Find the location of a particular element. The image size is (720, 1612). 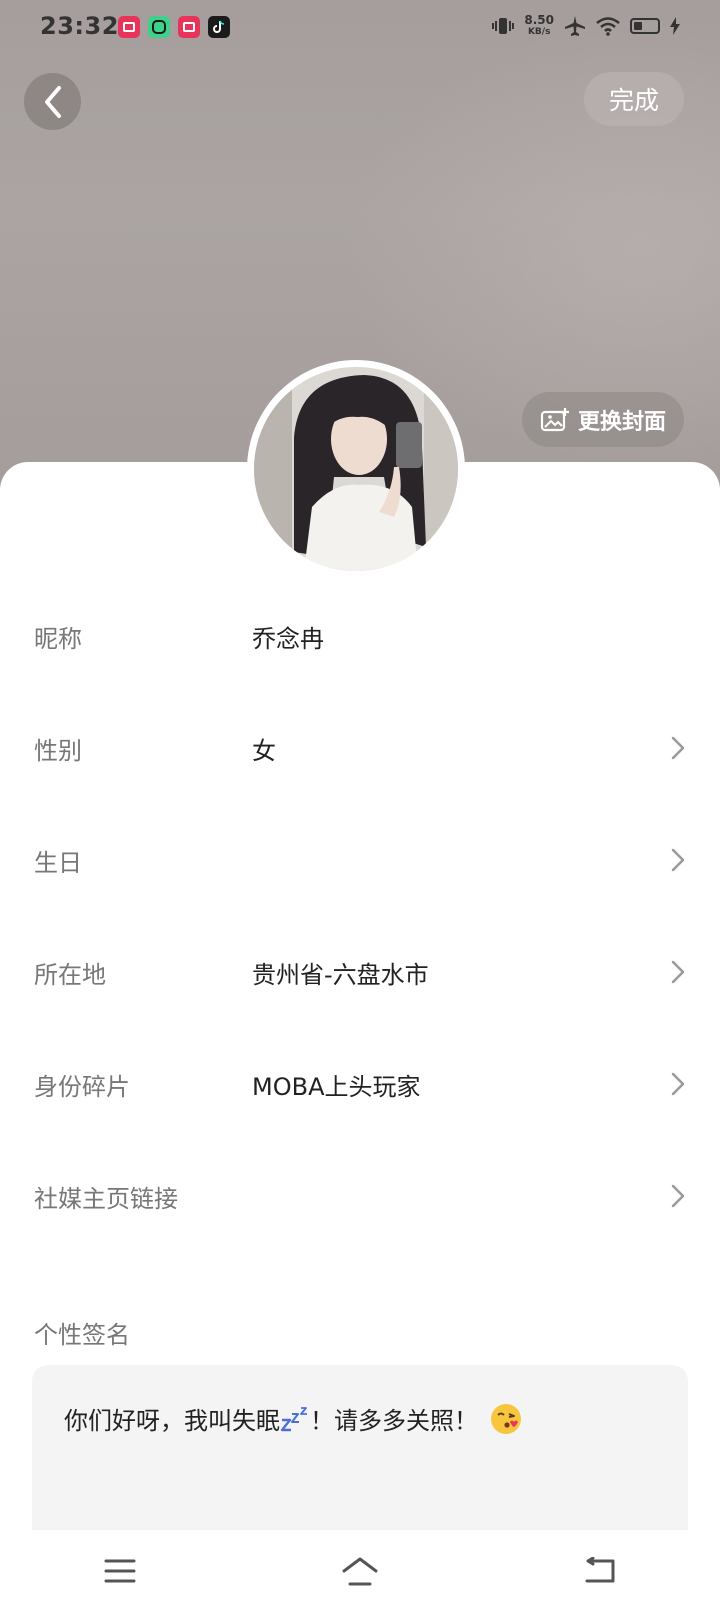

video-app-icon is located at coordinates (129, 27).